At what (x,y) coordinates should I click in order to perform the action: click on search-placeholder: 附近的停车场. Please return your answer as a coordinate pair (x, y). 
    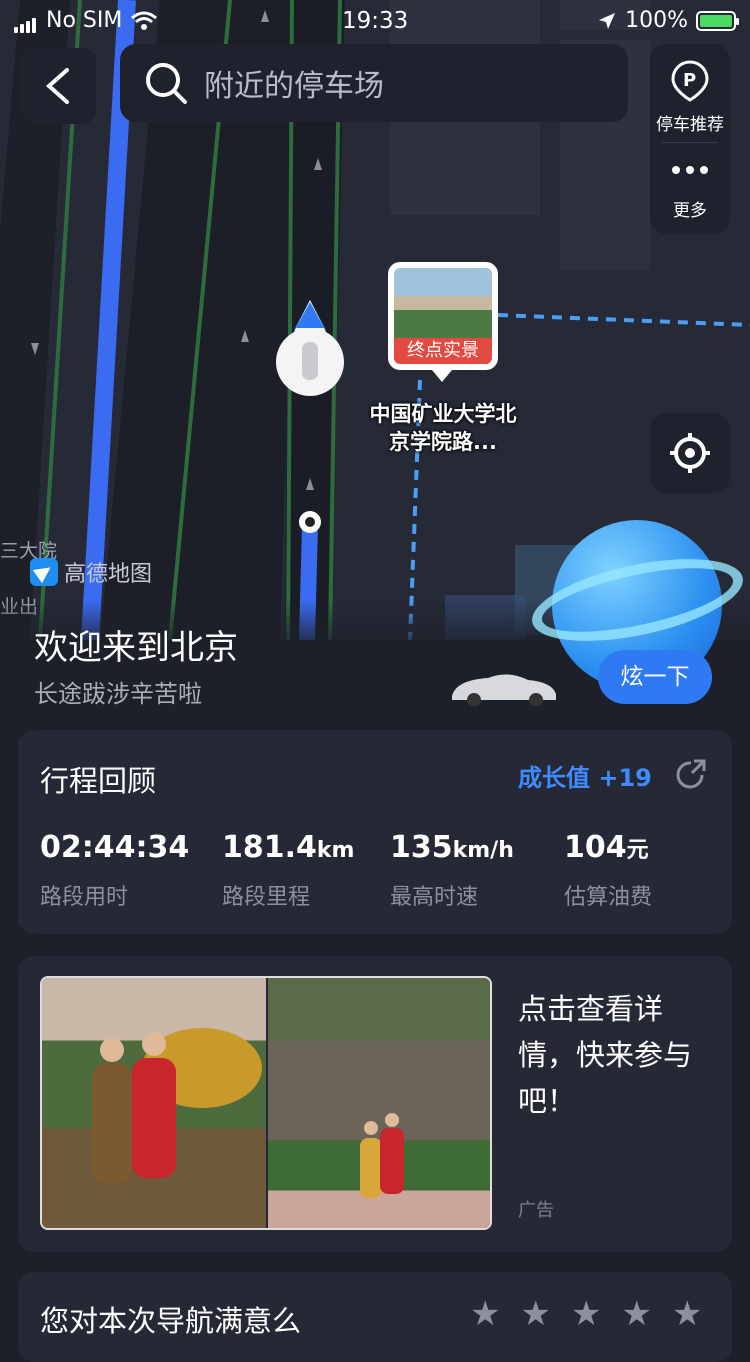
    Looking at the image, I should click on (294, 86).